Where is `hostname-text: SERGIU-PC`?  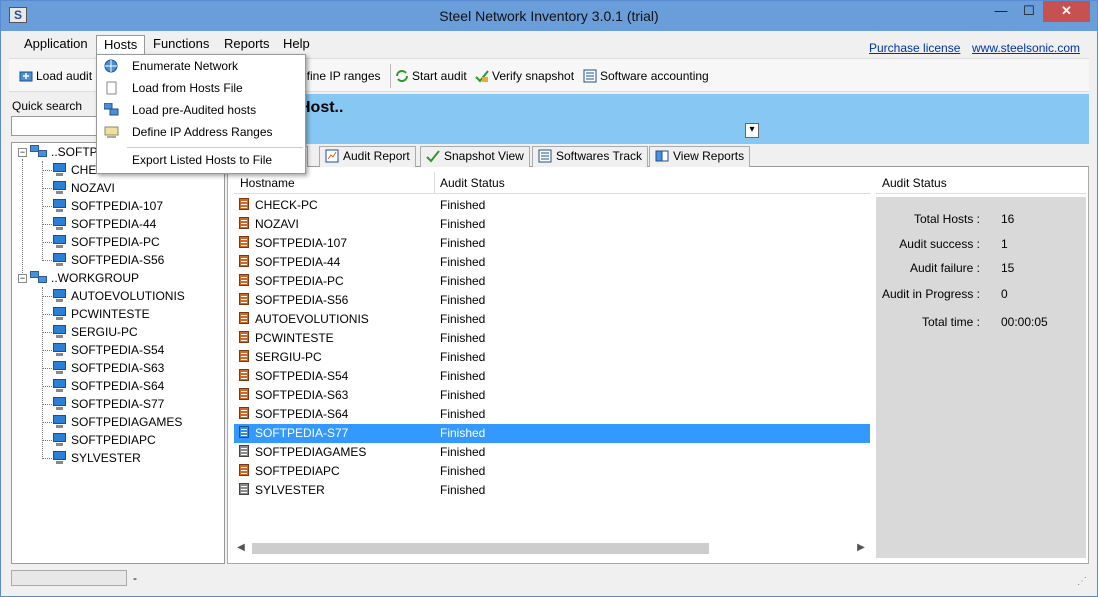 hostname-text: SERGIU-PC is located at coordinates (288, 357).